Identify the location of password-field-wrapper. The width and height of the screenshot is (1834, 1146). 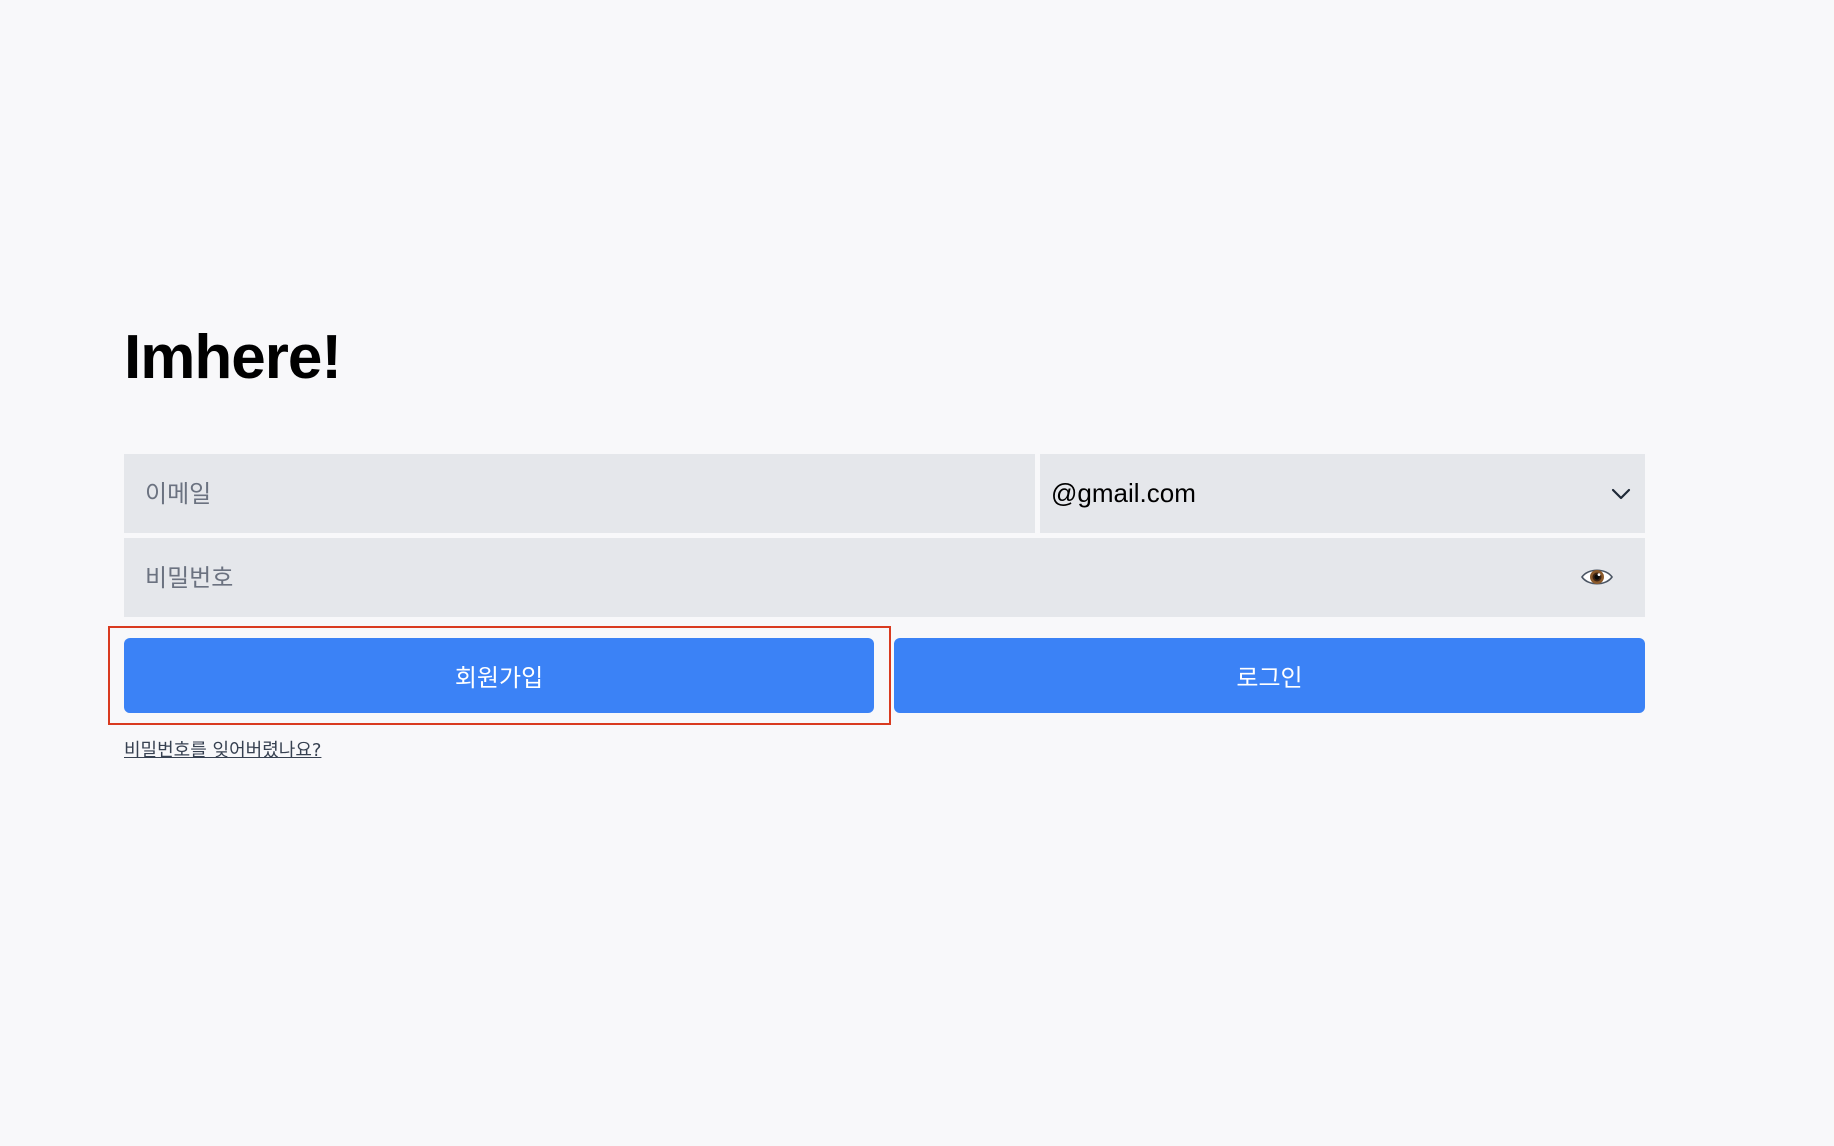
(884, 577).